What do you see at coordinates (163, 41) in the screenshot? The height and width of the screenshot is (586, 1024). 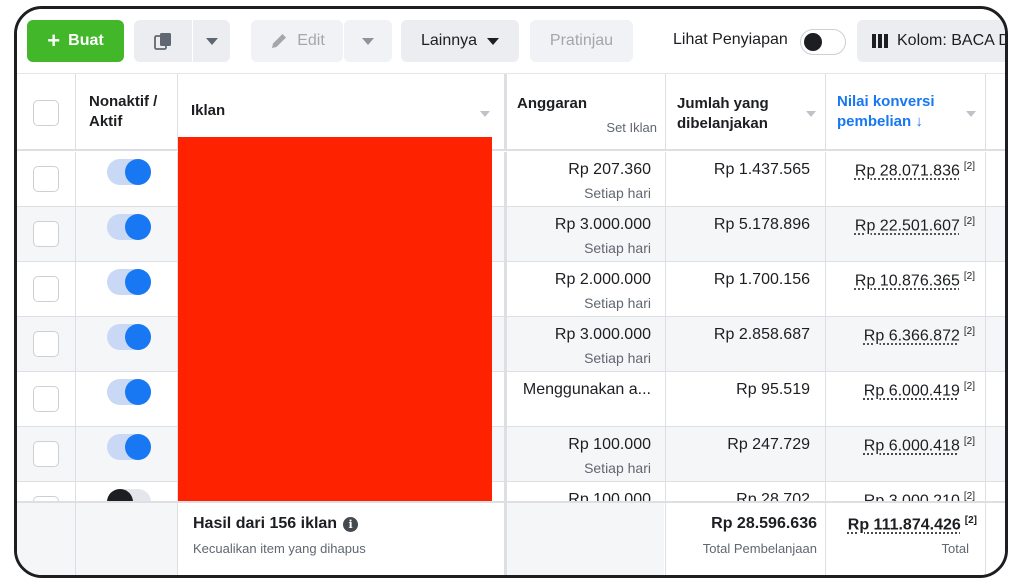 I see `duplicate-icon` at bounding box center [163, 41].